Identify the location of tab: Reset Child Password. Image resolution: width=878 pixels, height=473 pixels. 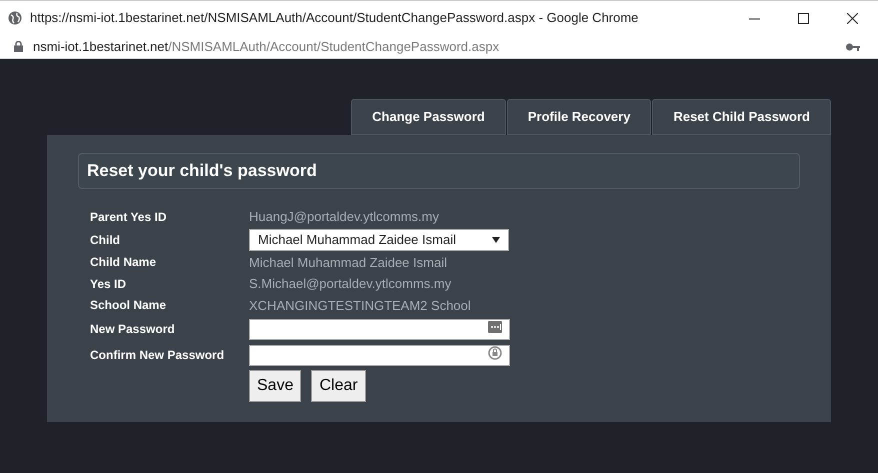
(741, 117).